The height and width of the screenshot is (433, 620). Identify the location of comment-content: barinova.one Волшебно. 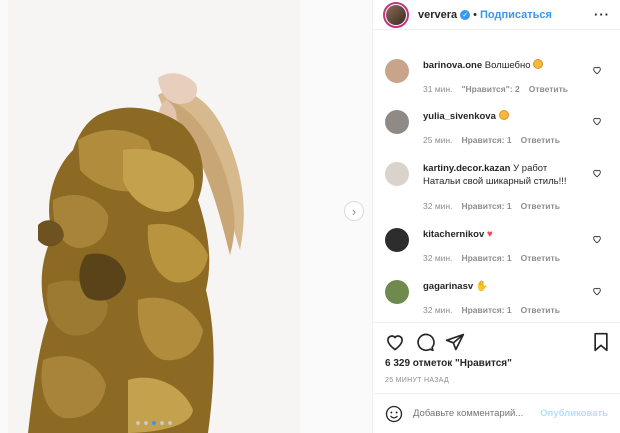
(500, 65).